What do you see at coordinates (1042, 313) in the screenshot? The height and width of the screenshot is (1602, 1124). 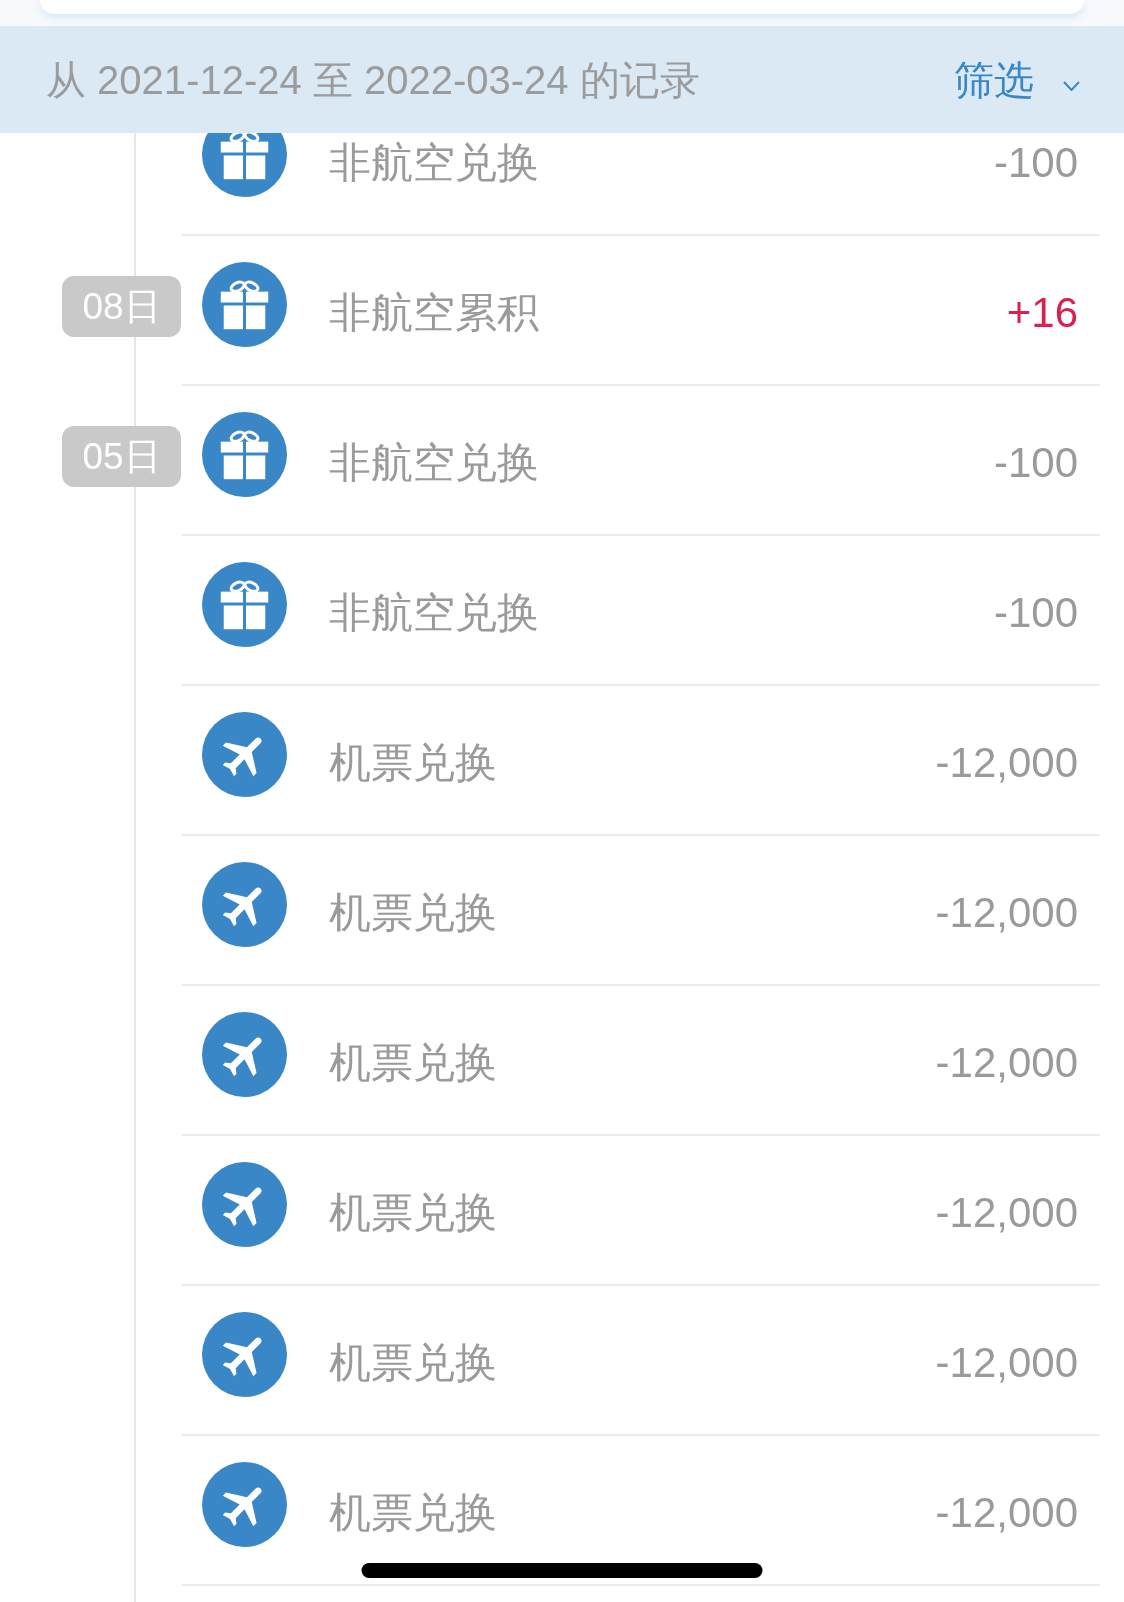 I see `points-amount: +16` at bounding box center [1042, 313].